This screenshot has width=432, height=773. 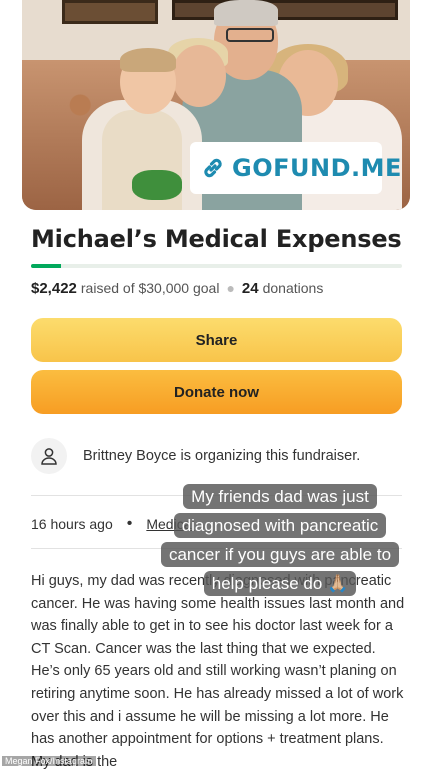 What do you see at coordinates (216, 266) in the screenshot?
I see `progress-bar` at bounding box center [216, 266].